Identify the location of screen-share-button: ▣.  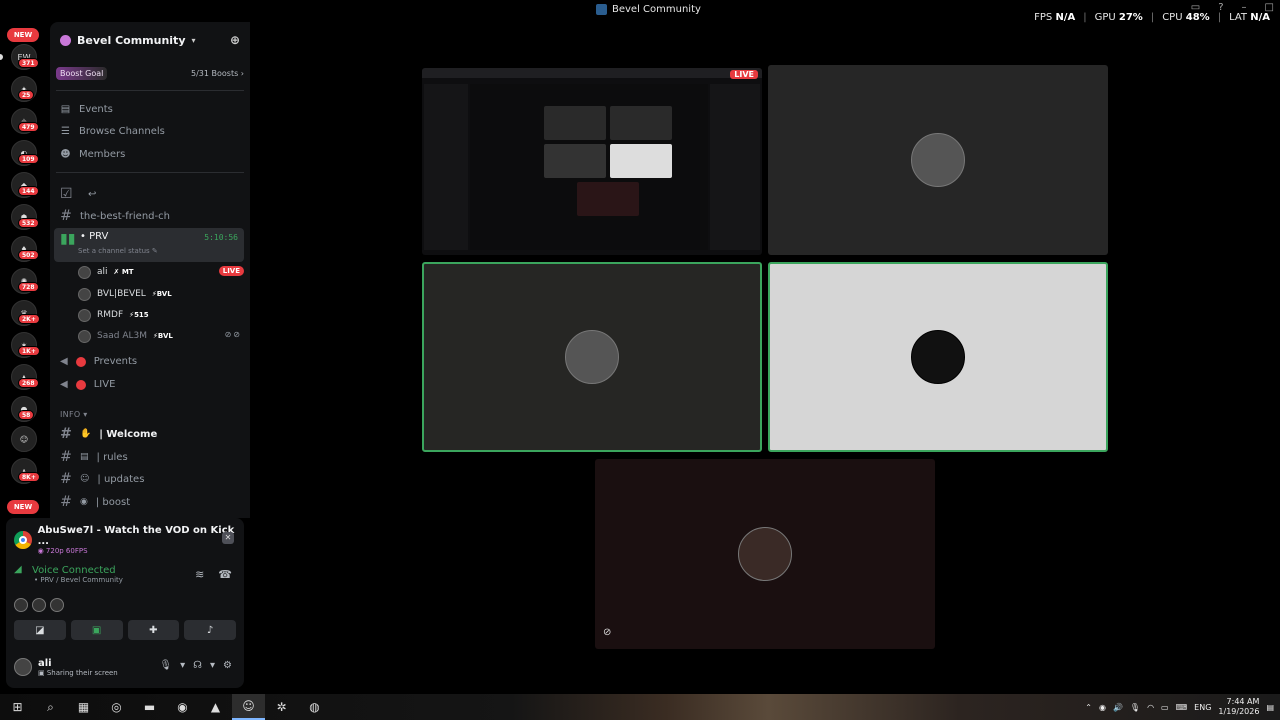
(96, 630).